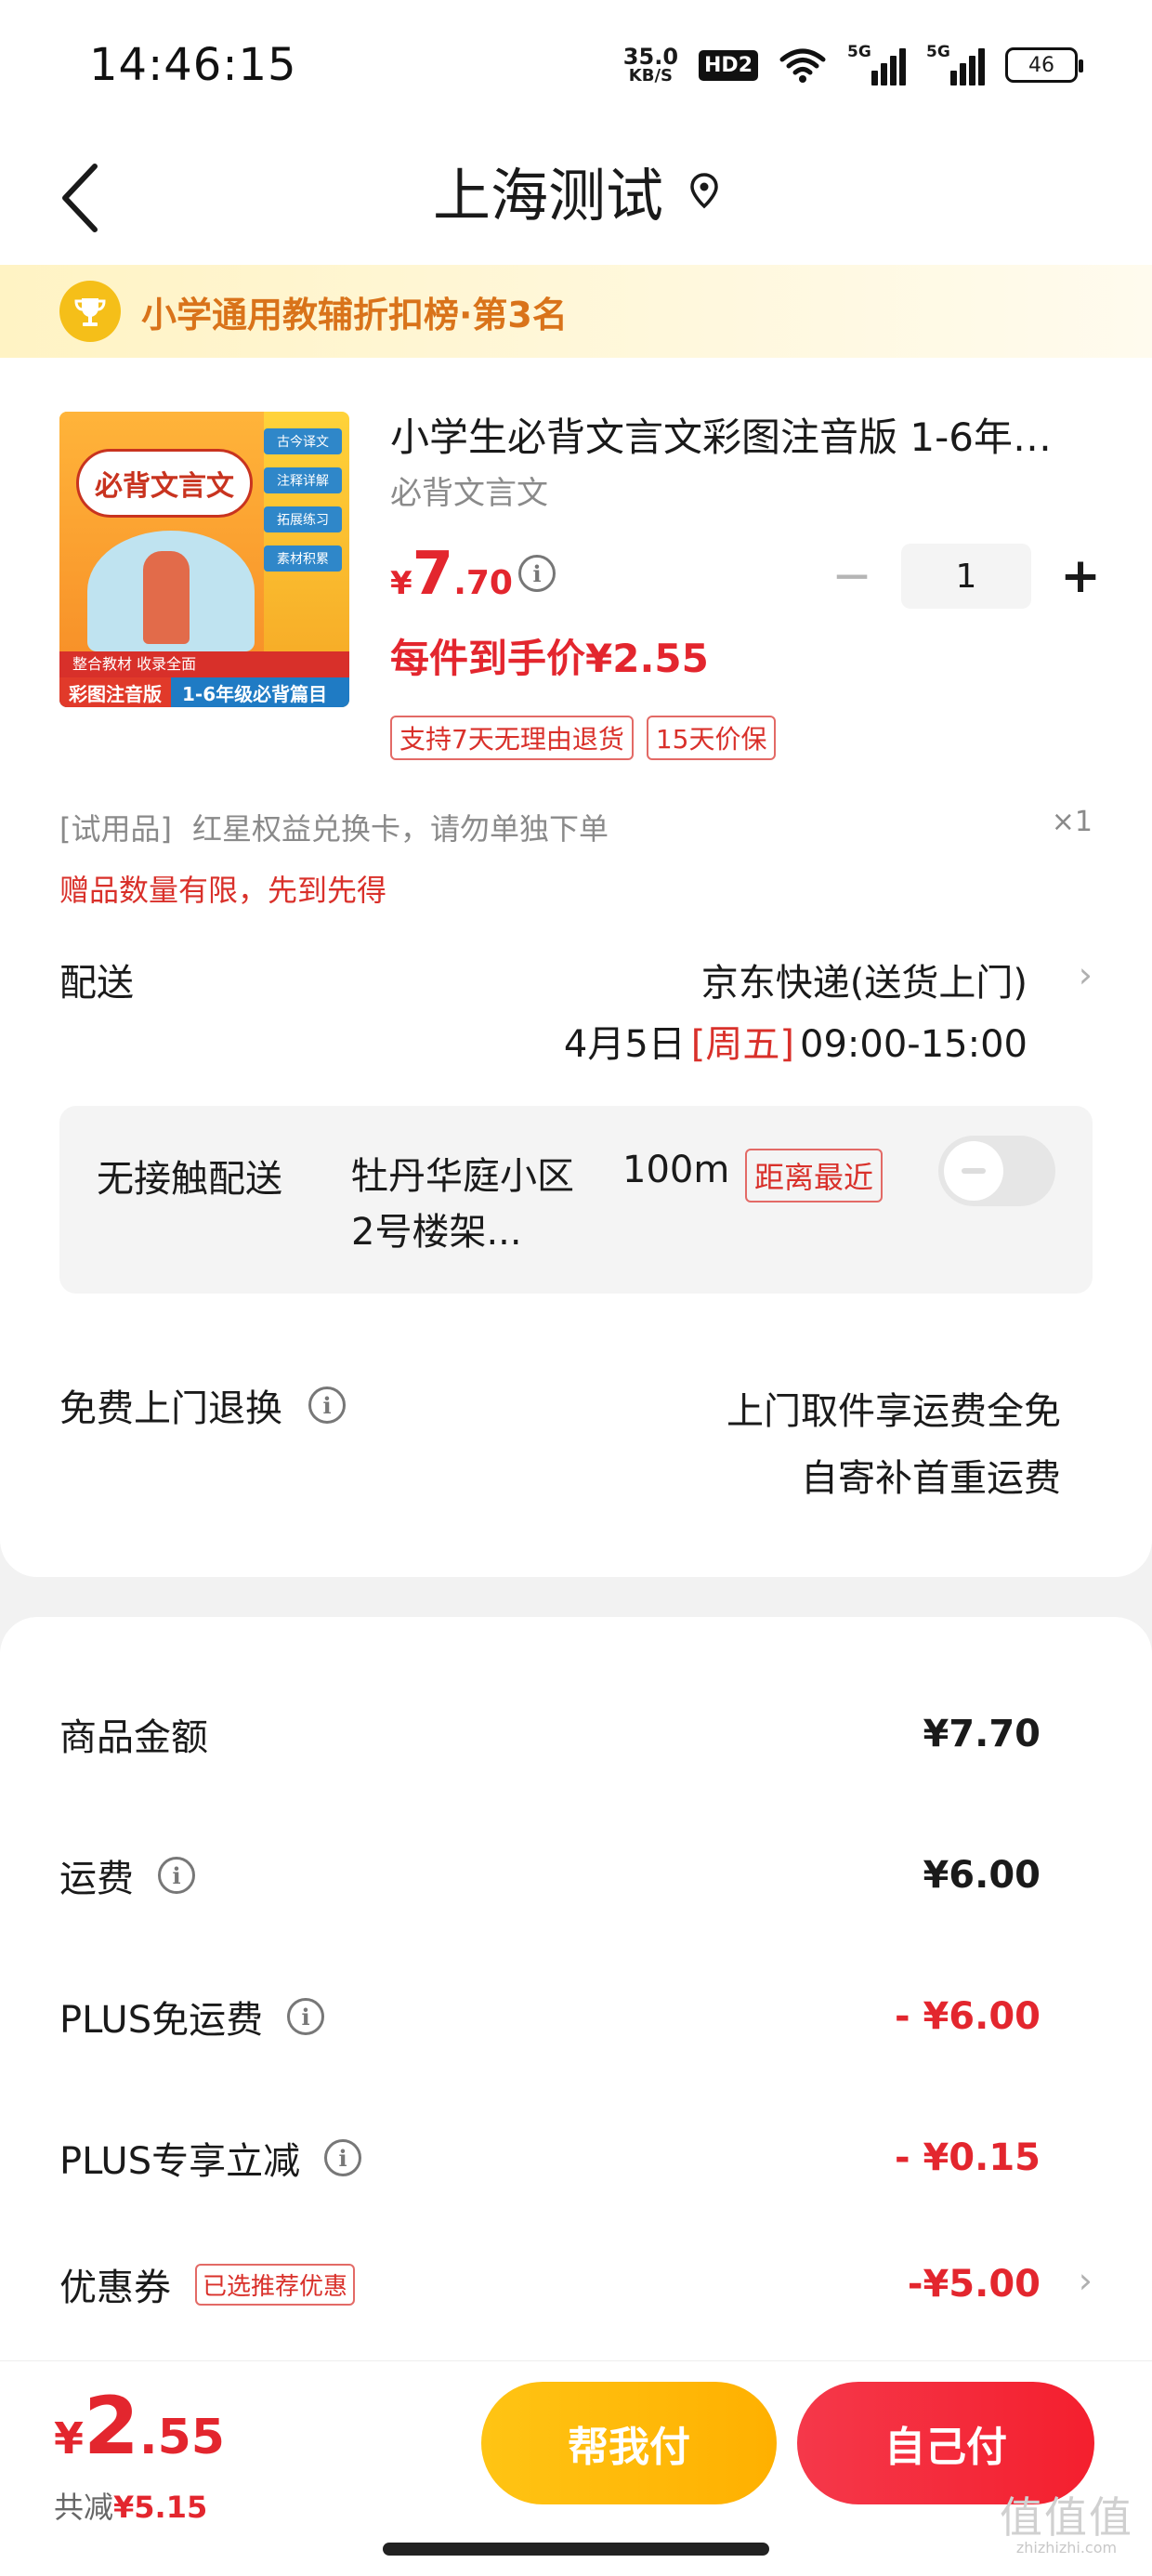  I want to click on watermark-logo: 值值值, so click(1066, 2517).